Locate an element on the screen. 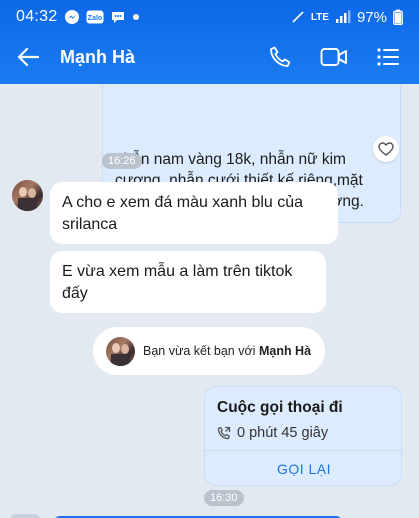 The height and width of the screenshot is (518, 419). friend-added-text: Bạn vừa kết bạn với Mạnh Hà is located at coordinates (227, 351).